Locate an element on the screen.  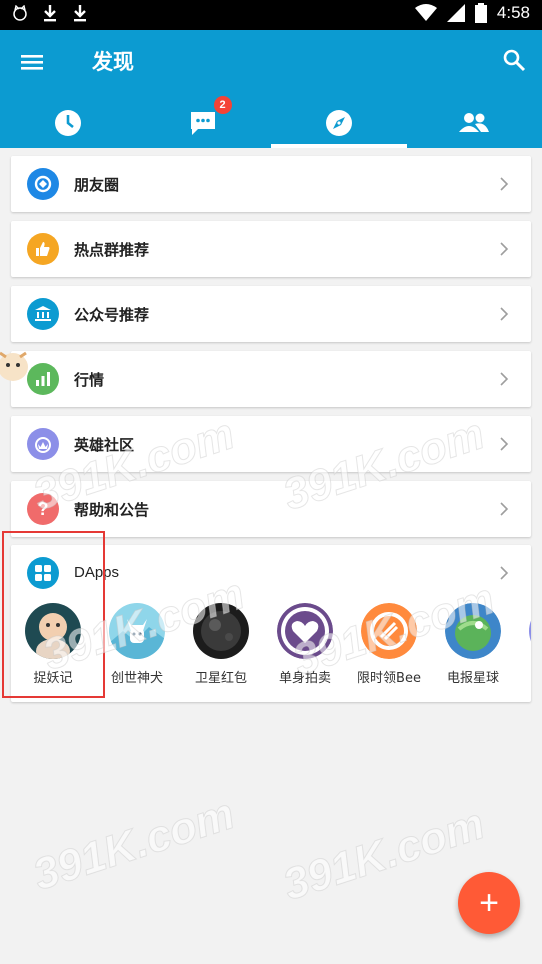
wifi-icon is located at coordinates (425, 12).